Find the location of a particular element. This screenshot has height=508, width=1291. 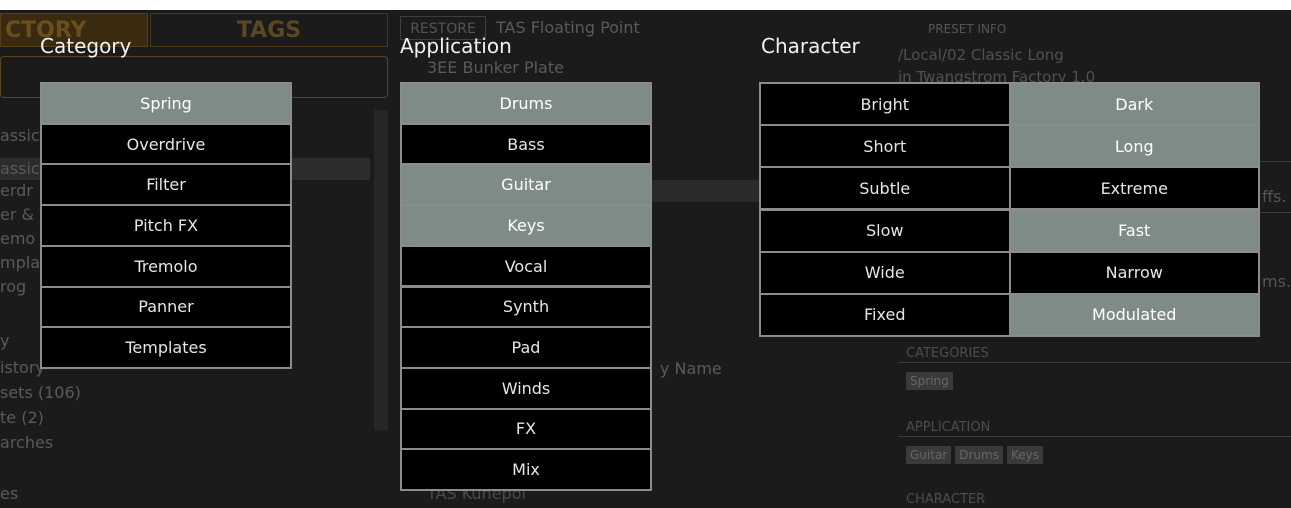

category-tag-panner: Panner is located at coordinates (166, 307).